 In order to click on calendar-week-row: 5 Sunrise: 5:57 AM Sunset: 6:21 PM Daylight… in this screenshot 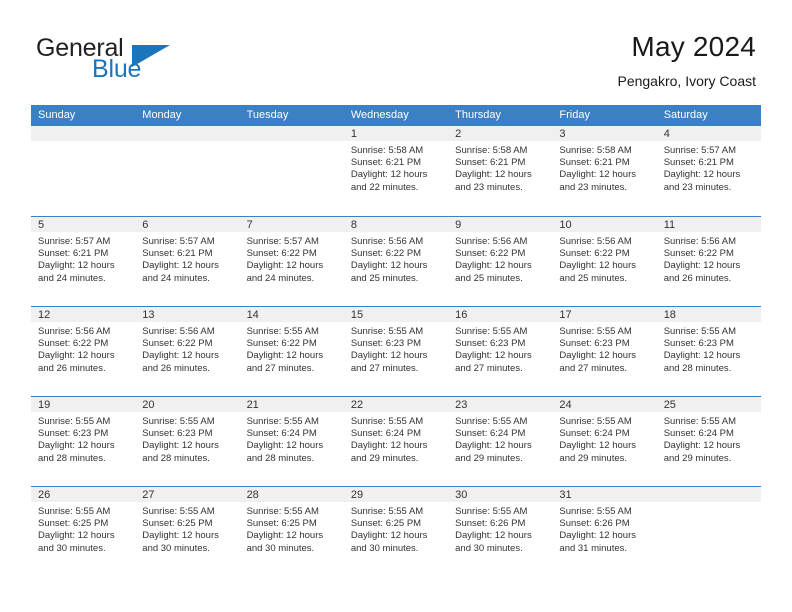, I will do `click(396, 261)`.